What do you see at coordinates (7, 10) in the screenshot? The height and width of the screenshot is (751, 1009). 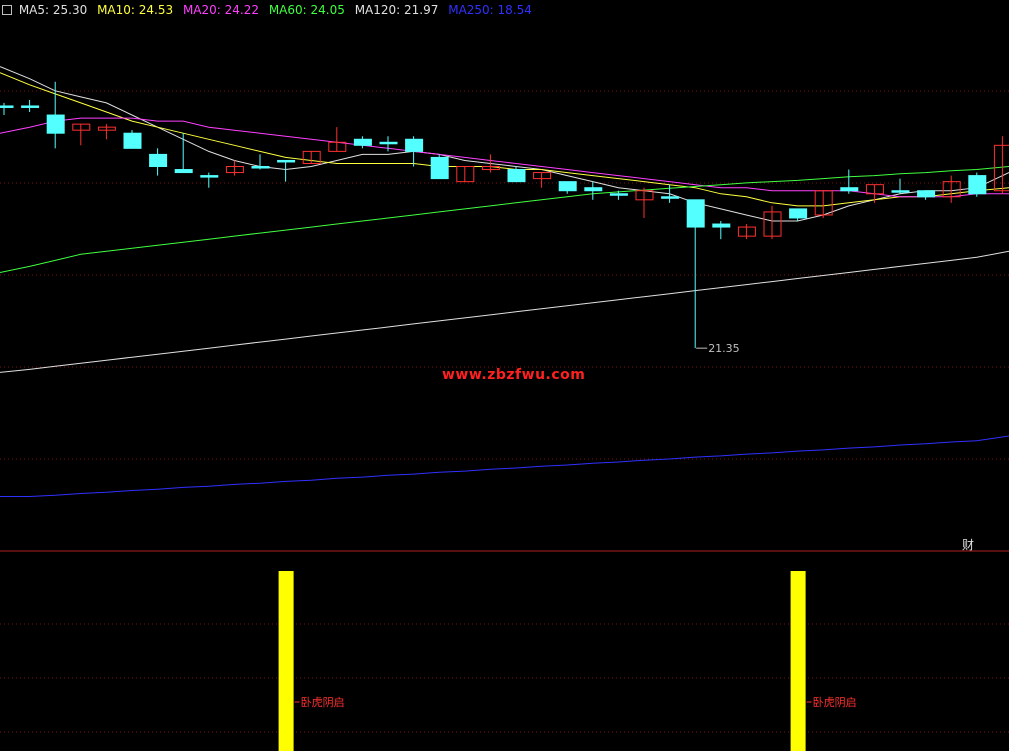 I see `legend-toggle-icon` at bounding box center [7, 10].